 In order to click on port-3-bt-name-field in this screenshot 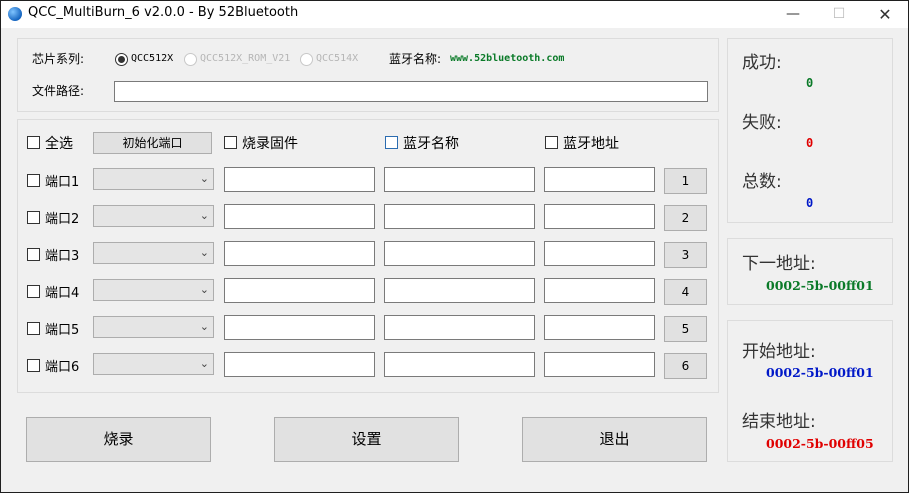, I will do `click(459, 253)`.